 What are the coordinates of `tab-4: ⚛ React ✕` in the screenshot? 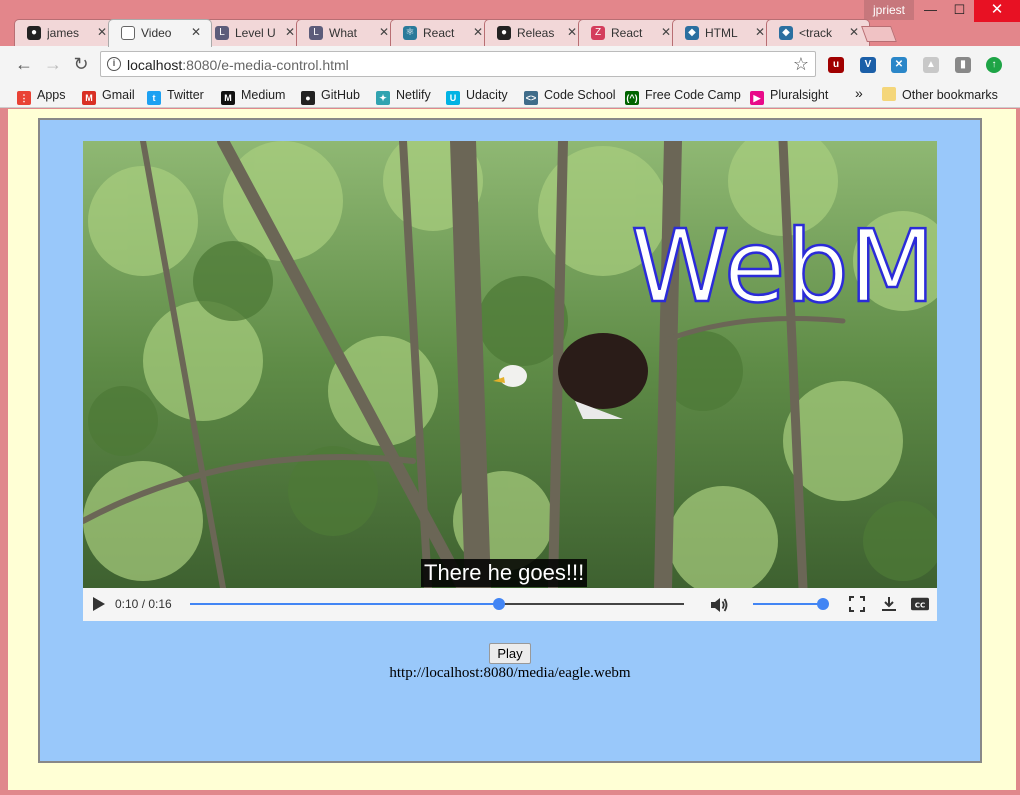 It's located at (442, 32).